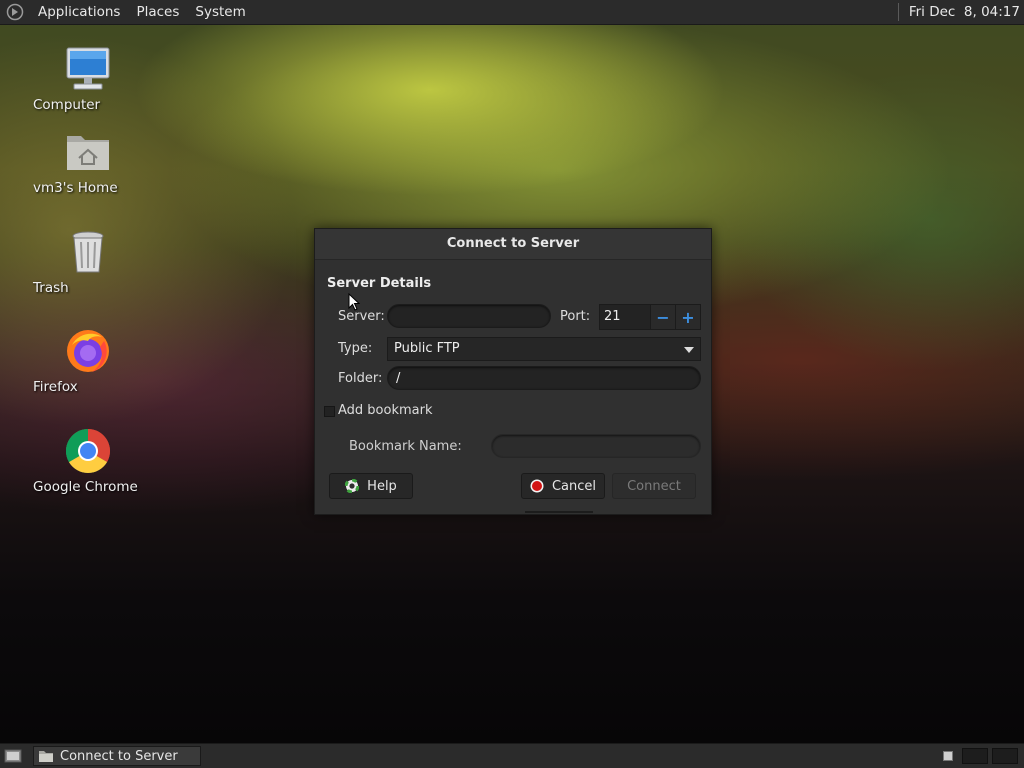 This screenshot has height=768, width=1024. What do you see at coordinates (13, 756) in the screenshot?
I see `show-desktop-icon` at bounding box center [13, 756].